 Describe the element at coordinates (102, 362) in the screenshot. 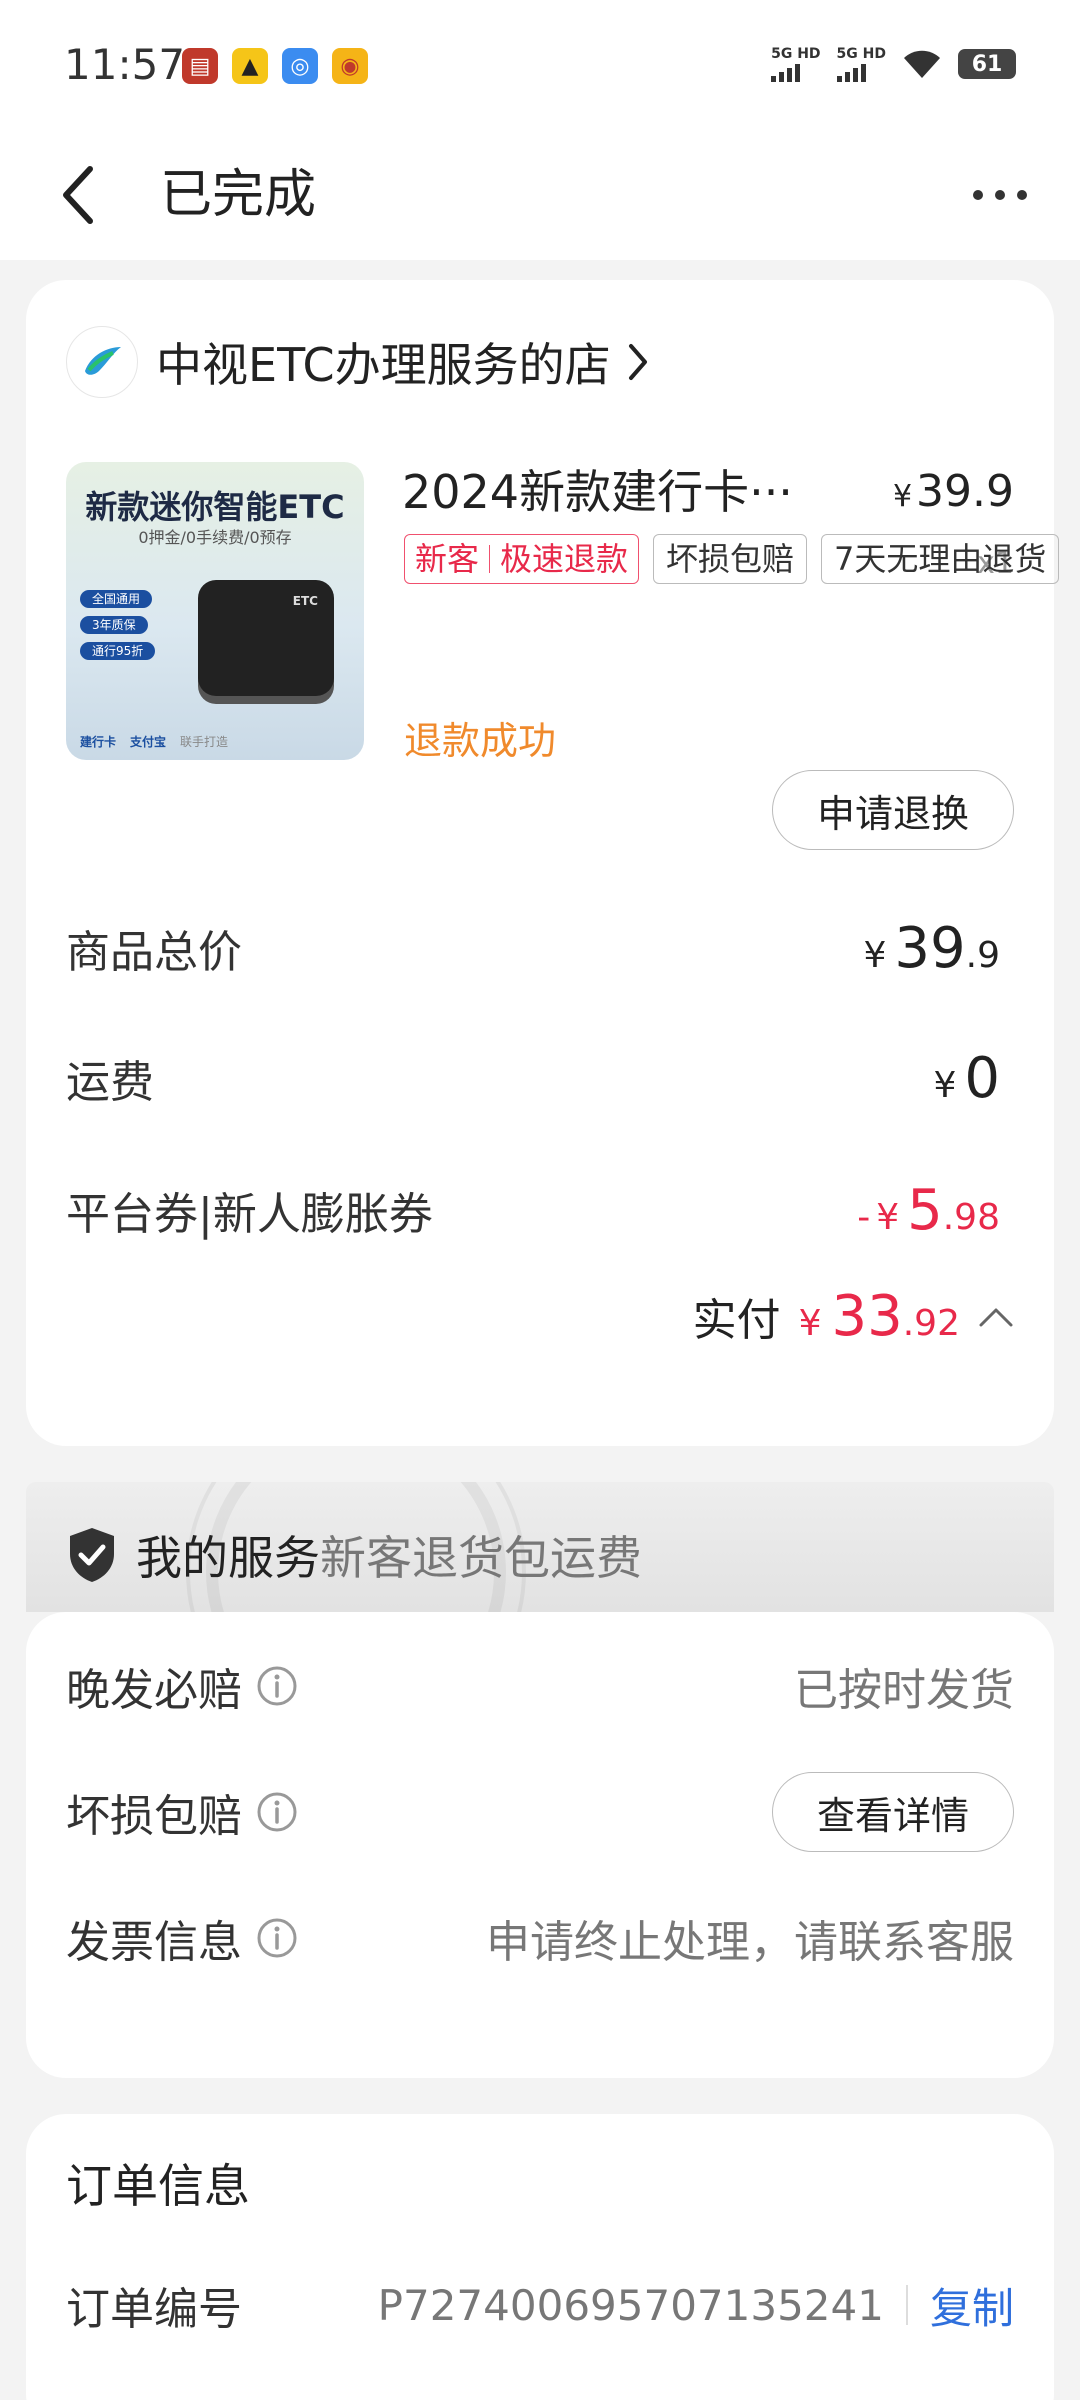

I see `shop-logo` at that location.